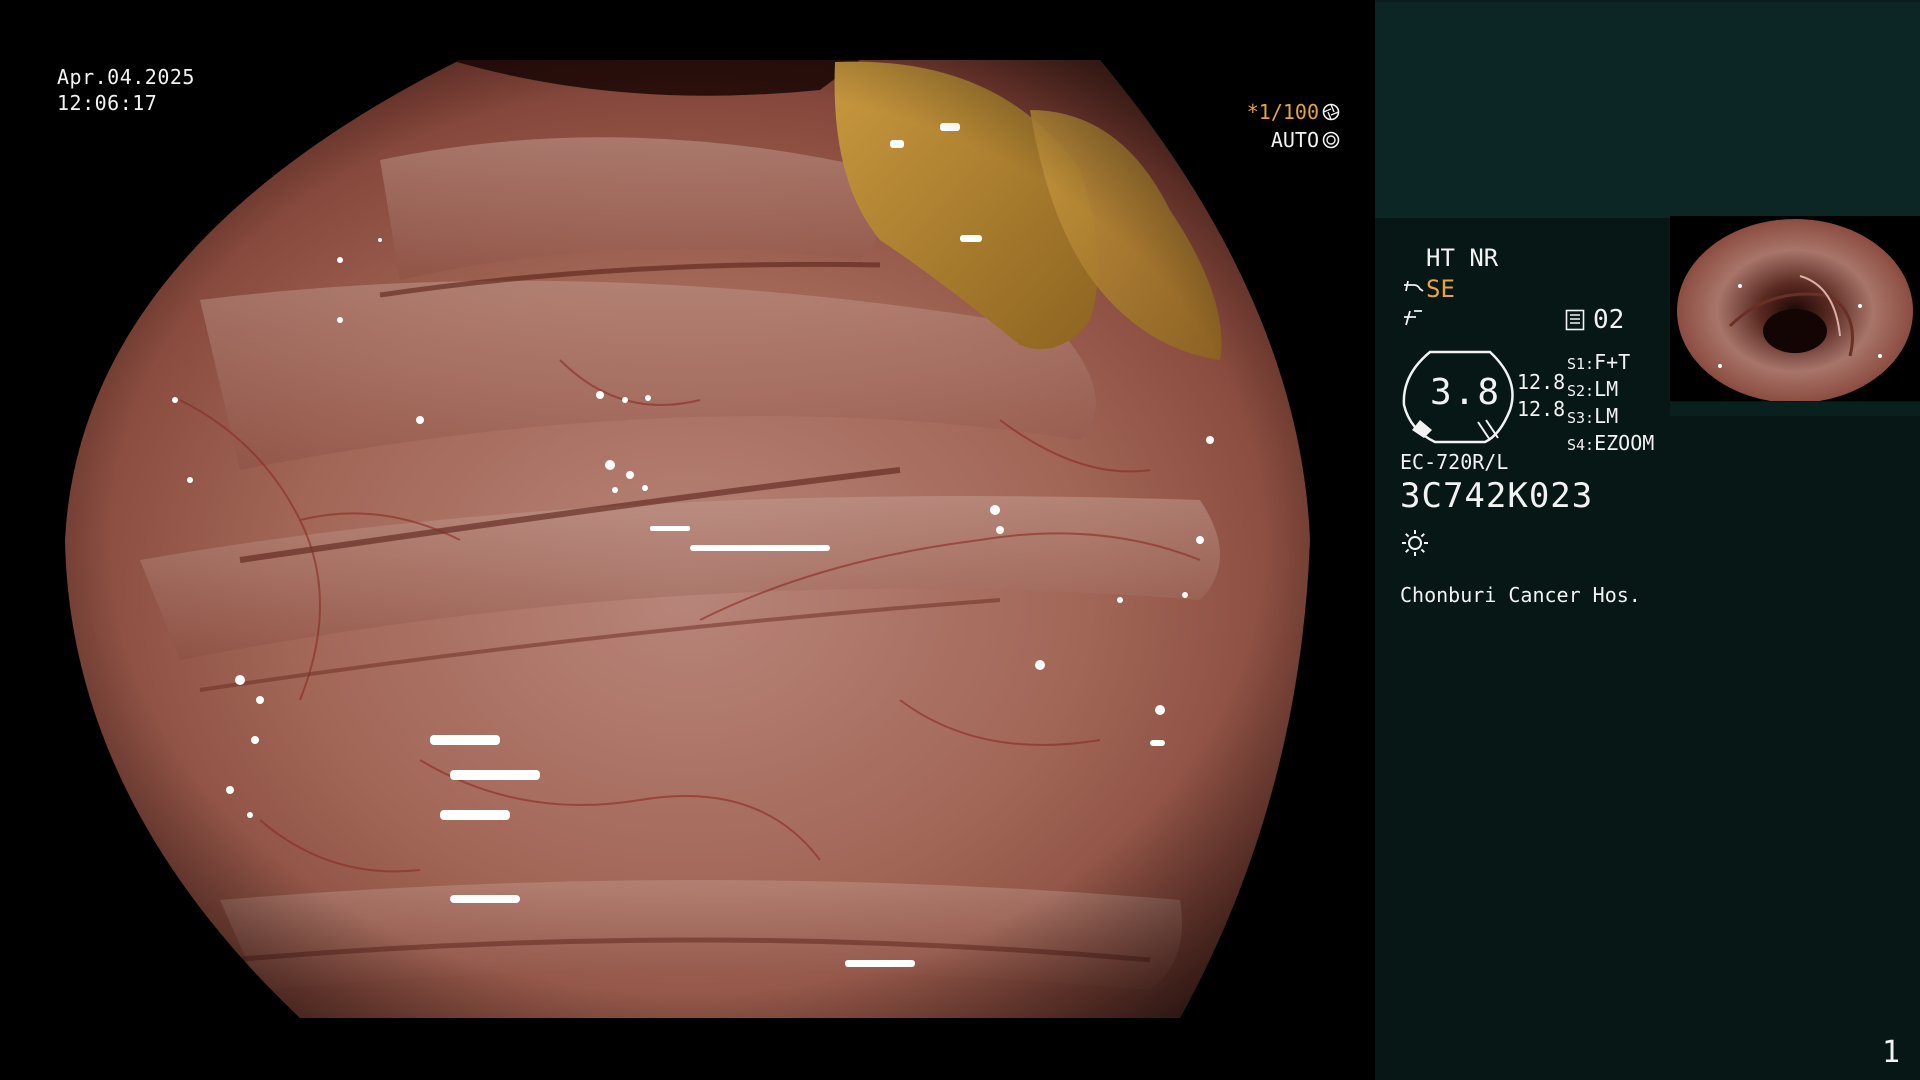 This screenshot has width=1920, height=1080. Describe the element at coordinates (1795, 409) in the screenshot. I see `thumbnail-caption-bar` at that location.